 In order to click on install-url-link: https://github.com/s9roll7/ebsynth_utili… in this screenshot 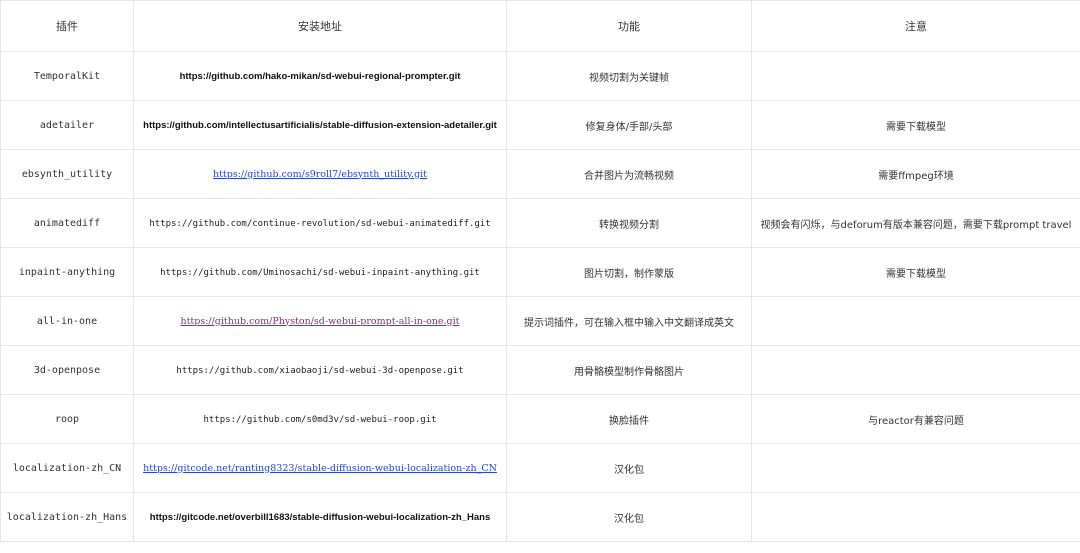, I will do `click(320, 174)`.